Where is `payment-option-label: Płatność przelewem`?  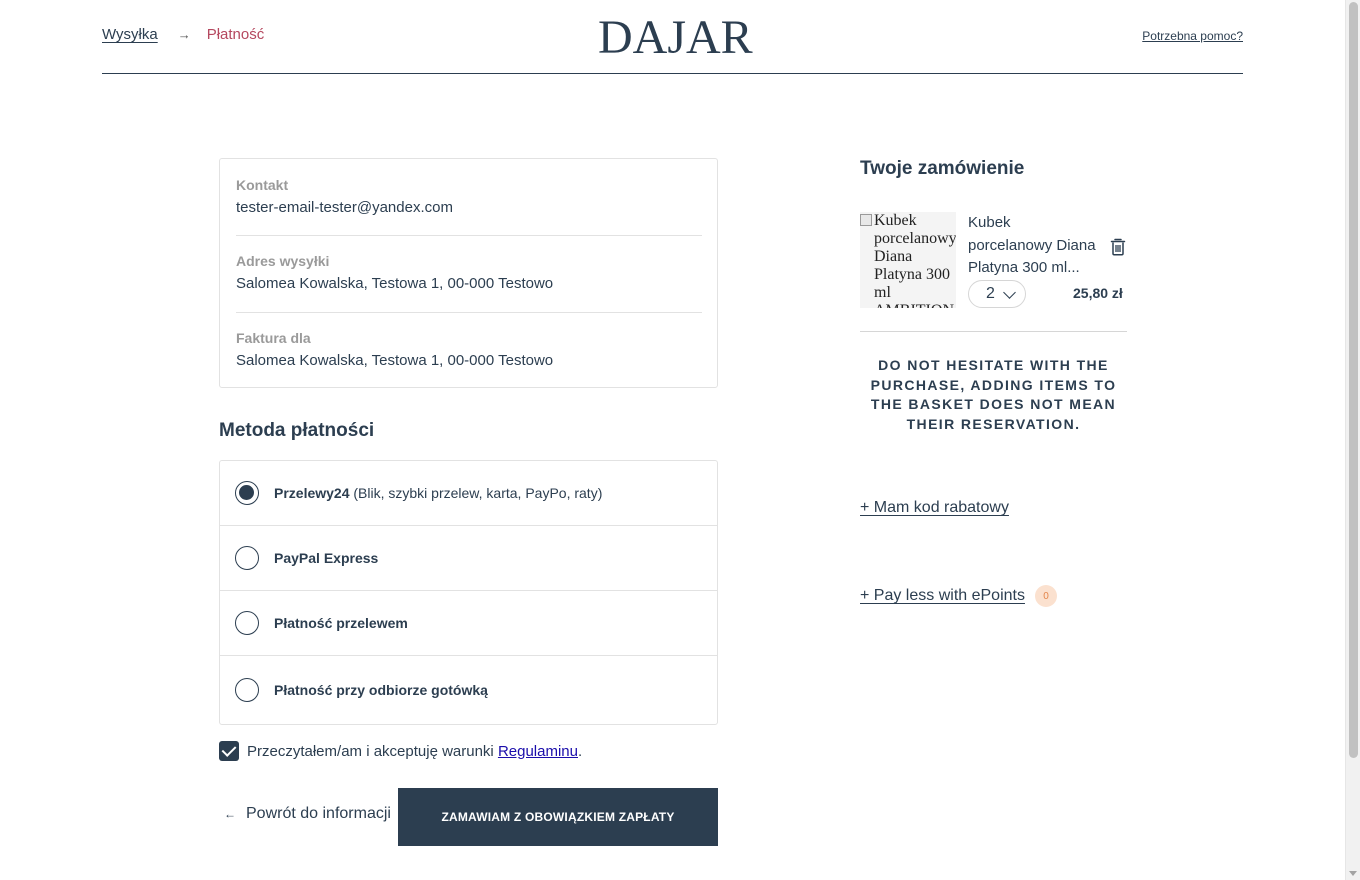 payment-option-label: Płatność przelewem is located at coordinates (341, 623).